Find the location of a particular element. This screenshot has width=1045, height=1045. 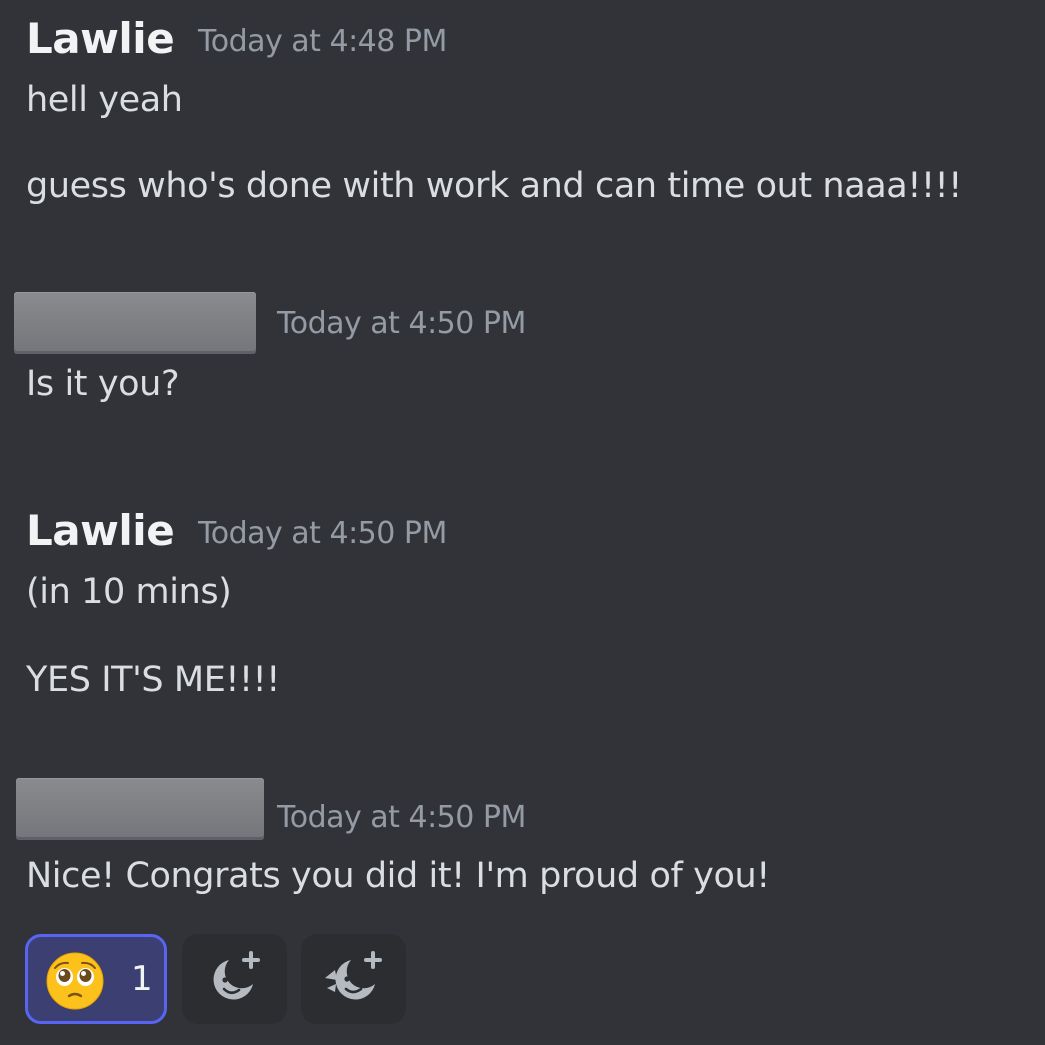

add-reaction-icon is located at coordinates (235, 981).